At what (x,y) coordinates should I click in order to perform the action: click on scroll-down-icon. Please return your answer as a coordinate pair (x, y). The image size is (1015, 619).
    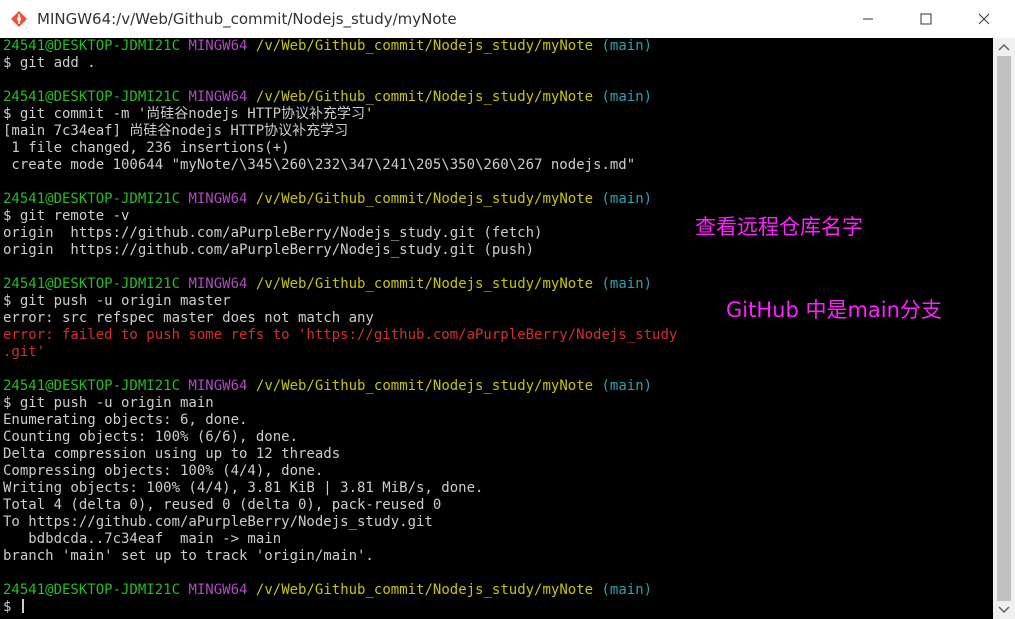
    Looking at the image, I should click on (1004, 610).